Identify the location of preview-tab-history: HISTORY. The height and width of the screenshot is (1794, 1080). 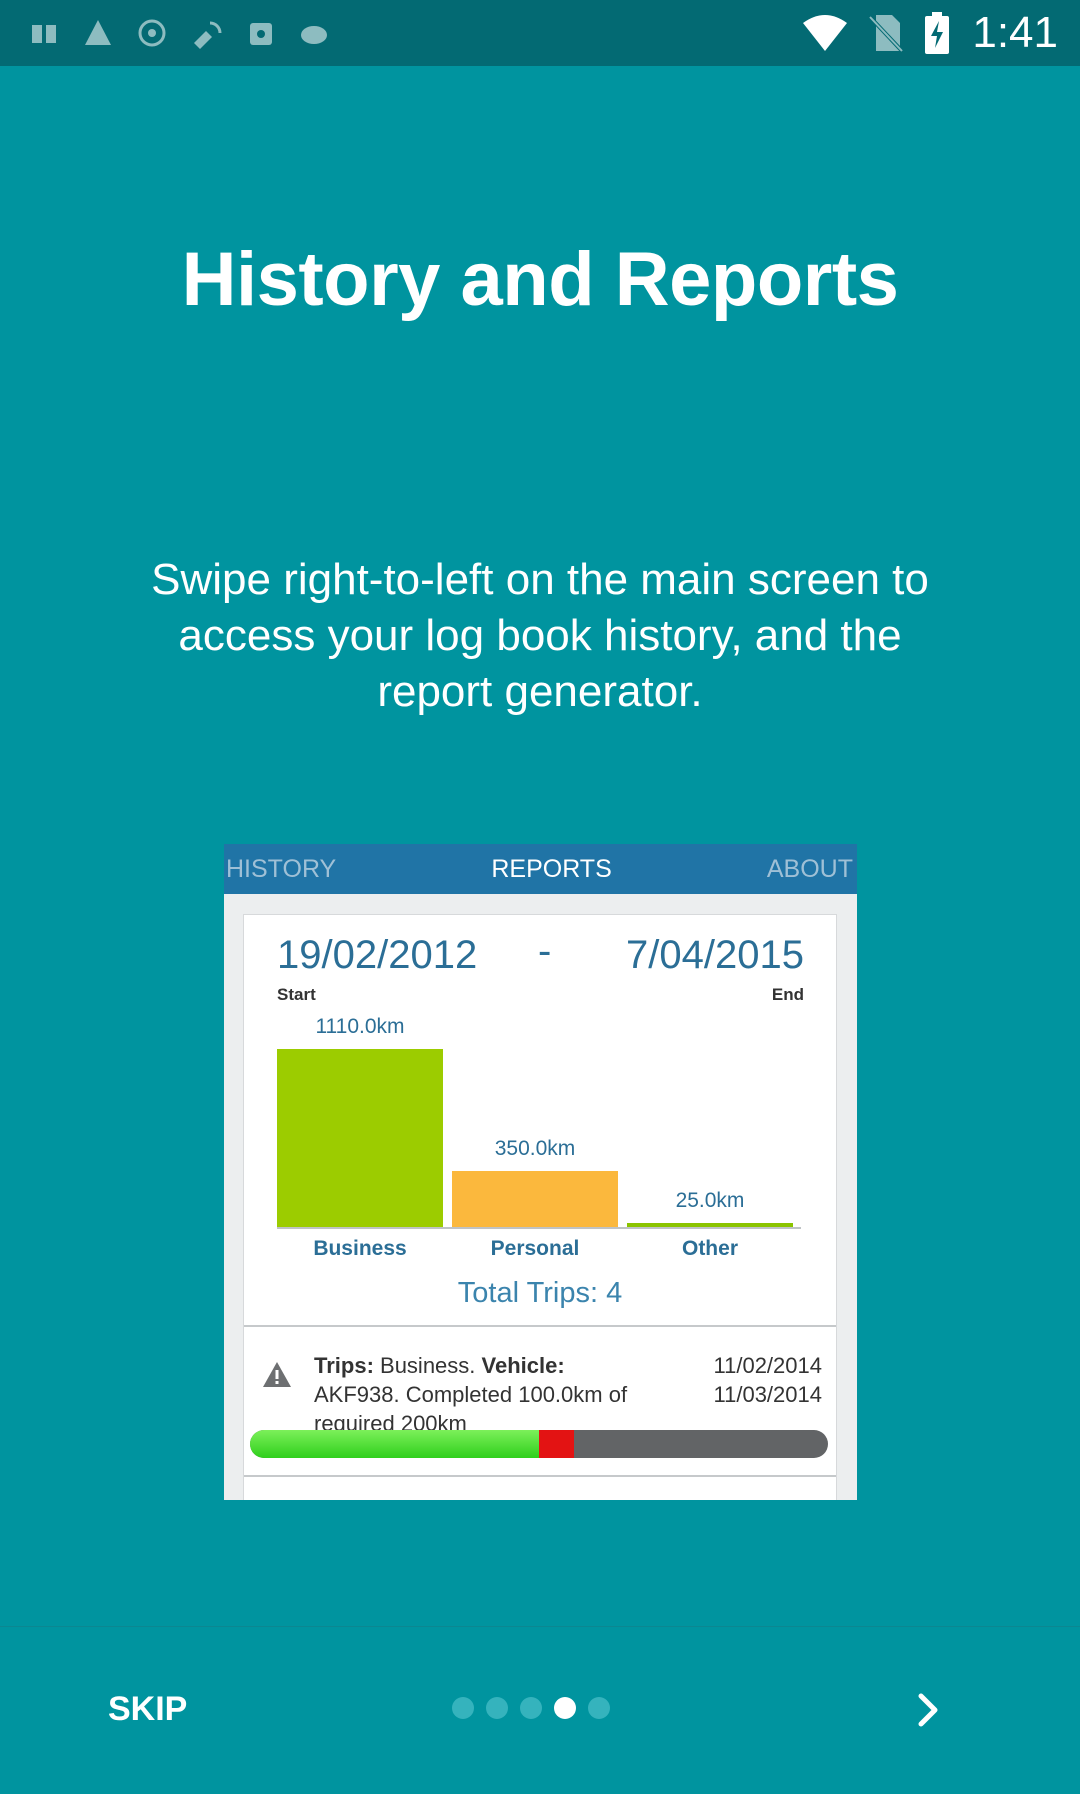
(281, 868).